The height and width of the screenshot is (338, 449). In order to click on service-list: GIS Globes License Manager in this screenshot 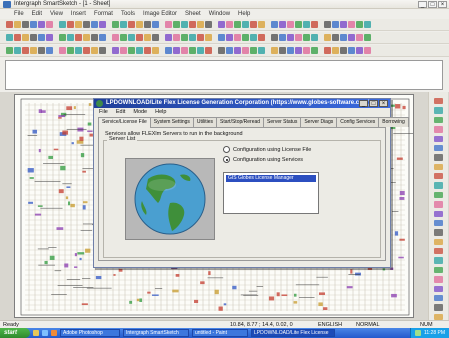, I will do `click(271, 193)`.